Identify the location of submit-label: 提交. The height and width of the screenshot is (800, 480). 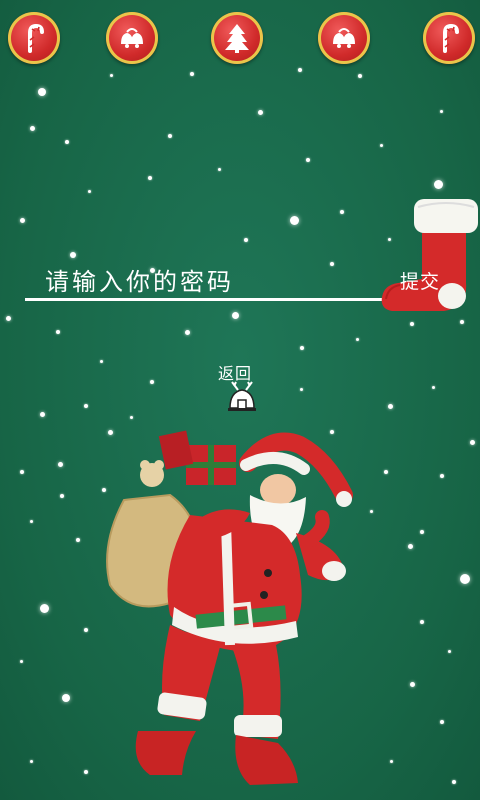
(420, 282).